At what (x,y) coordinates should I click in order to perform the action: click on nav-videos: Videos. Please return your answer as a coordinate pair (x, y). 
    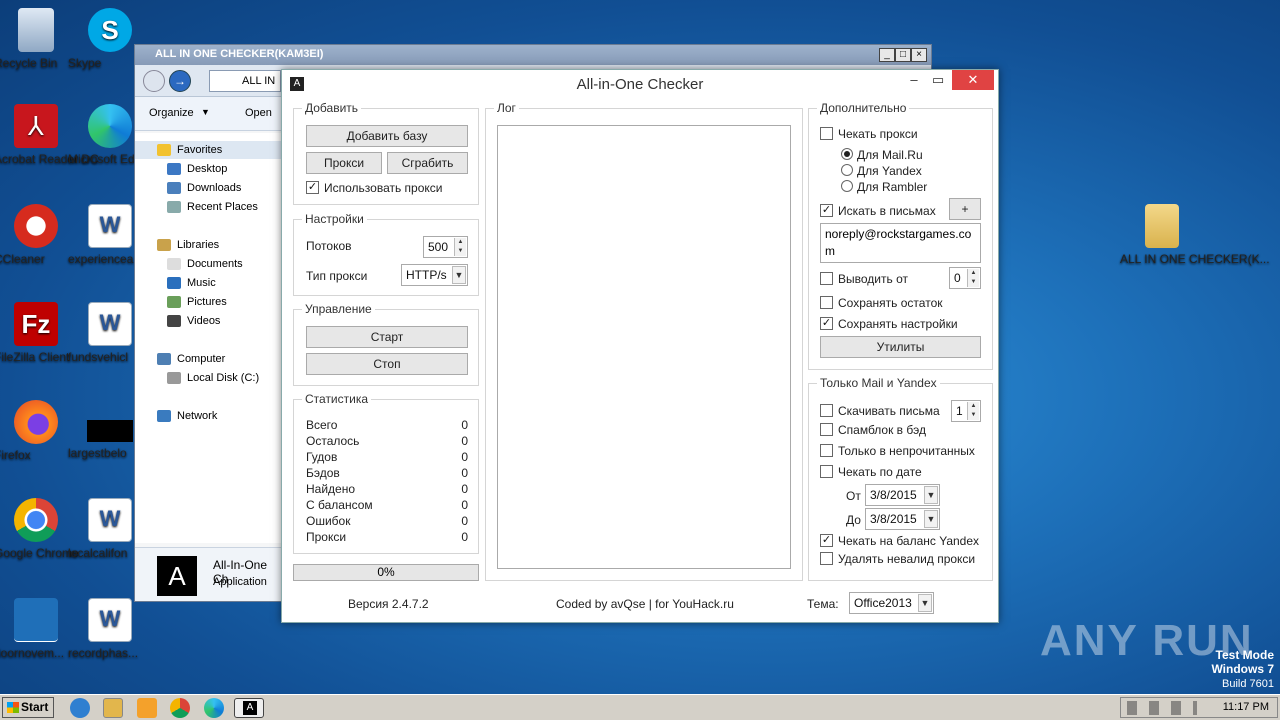
    Looking at the image, I should click on (193, 321).